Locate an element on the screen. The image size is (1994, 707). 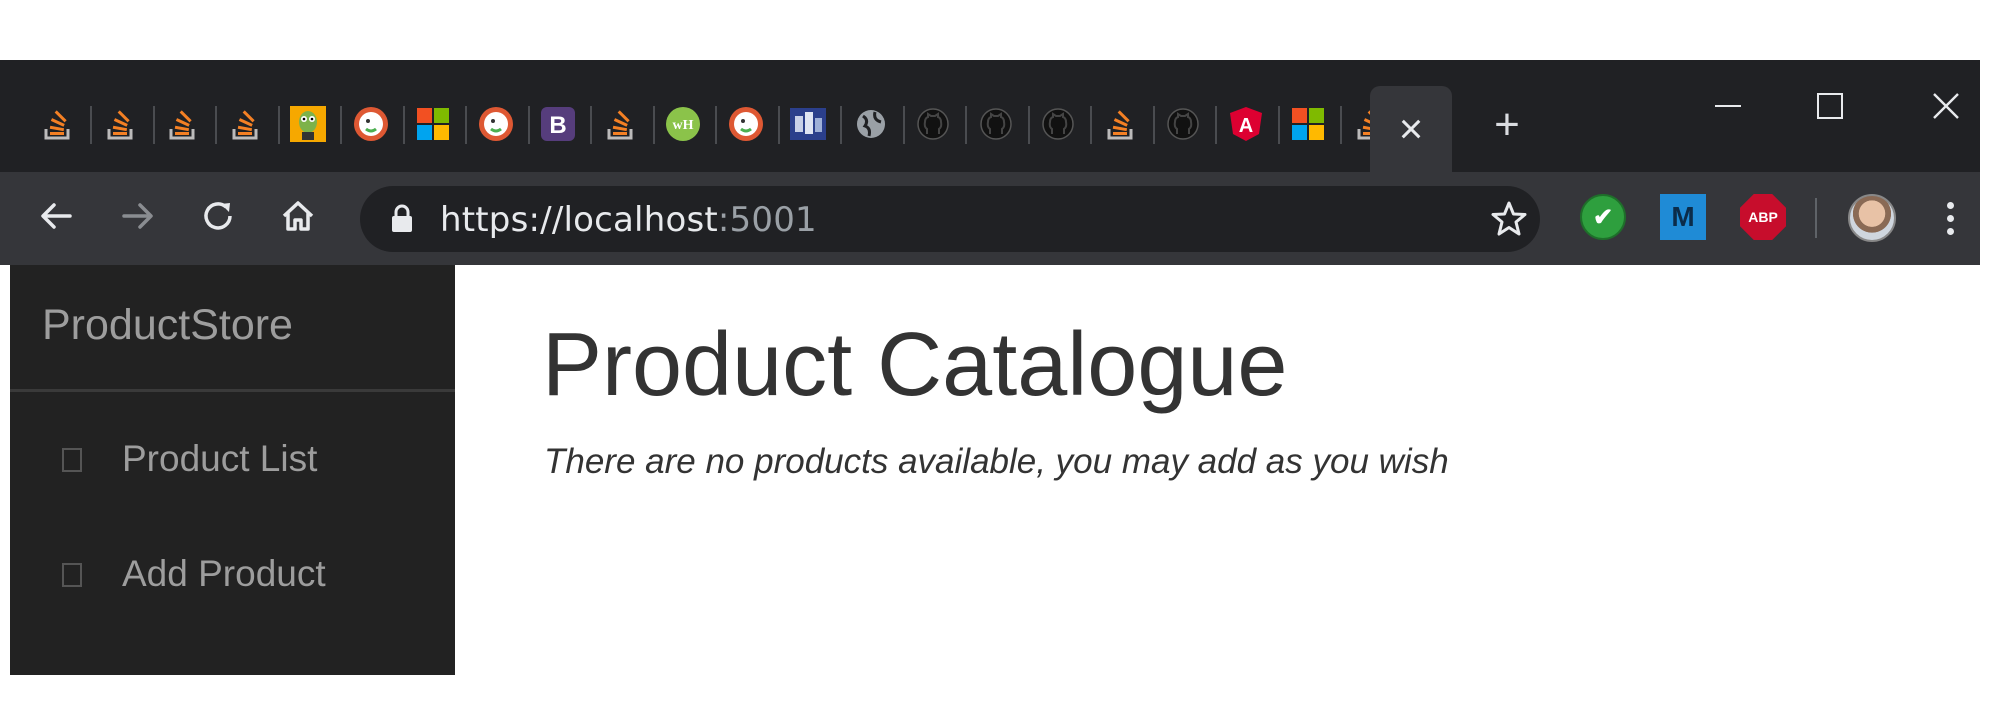
svg-text: A is located at coordinates (1245, 126).